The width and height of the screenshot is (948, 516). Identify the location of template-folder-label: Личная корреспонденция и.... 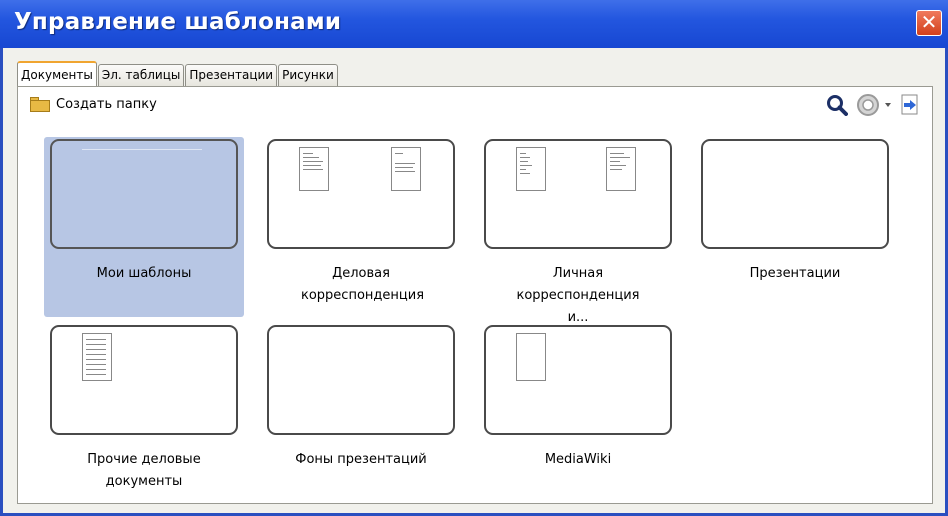
(578, 295).